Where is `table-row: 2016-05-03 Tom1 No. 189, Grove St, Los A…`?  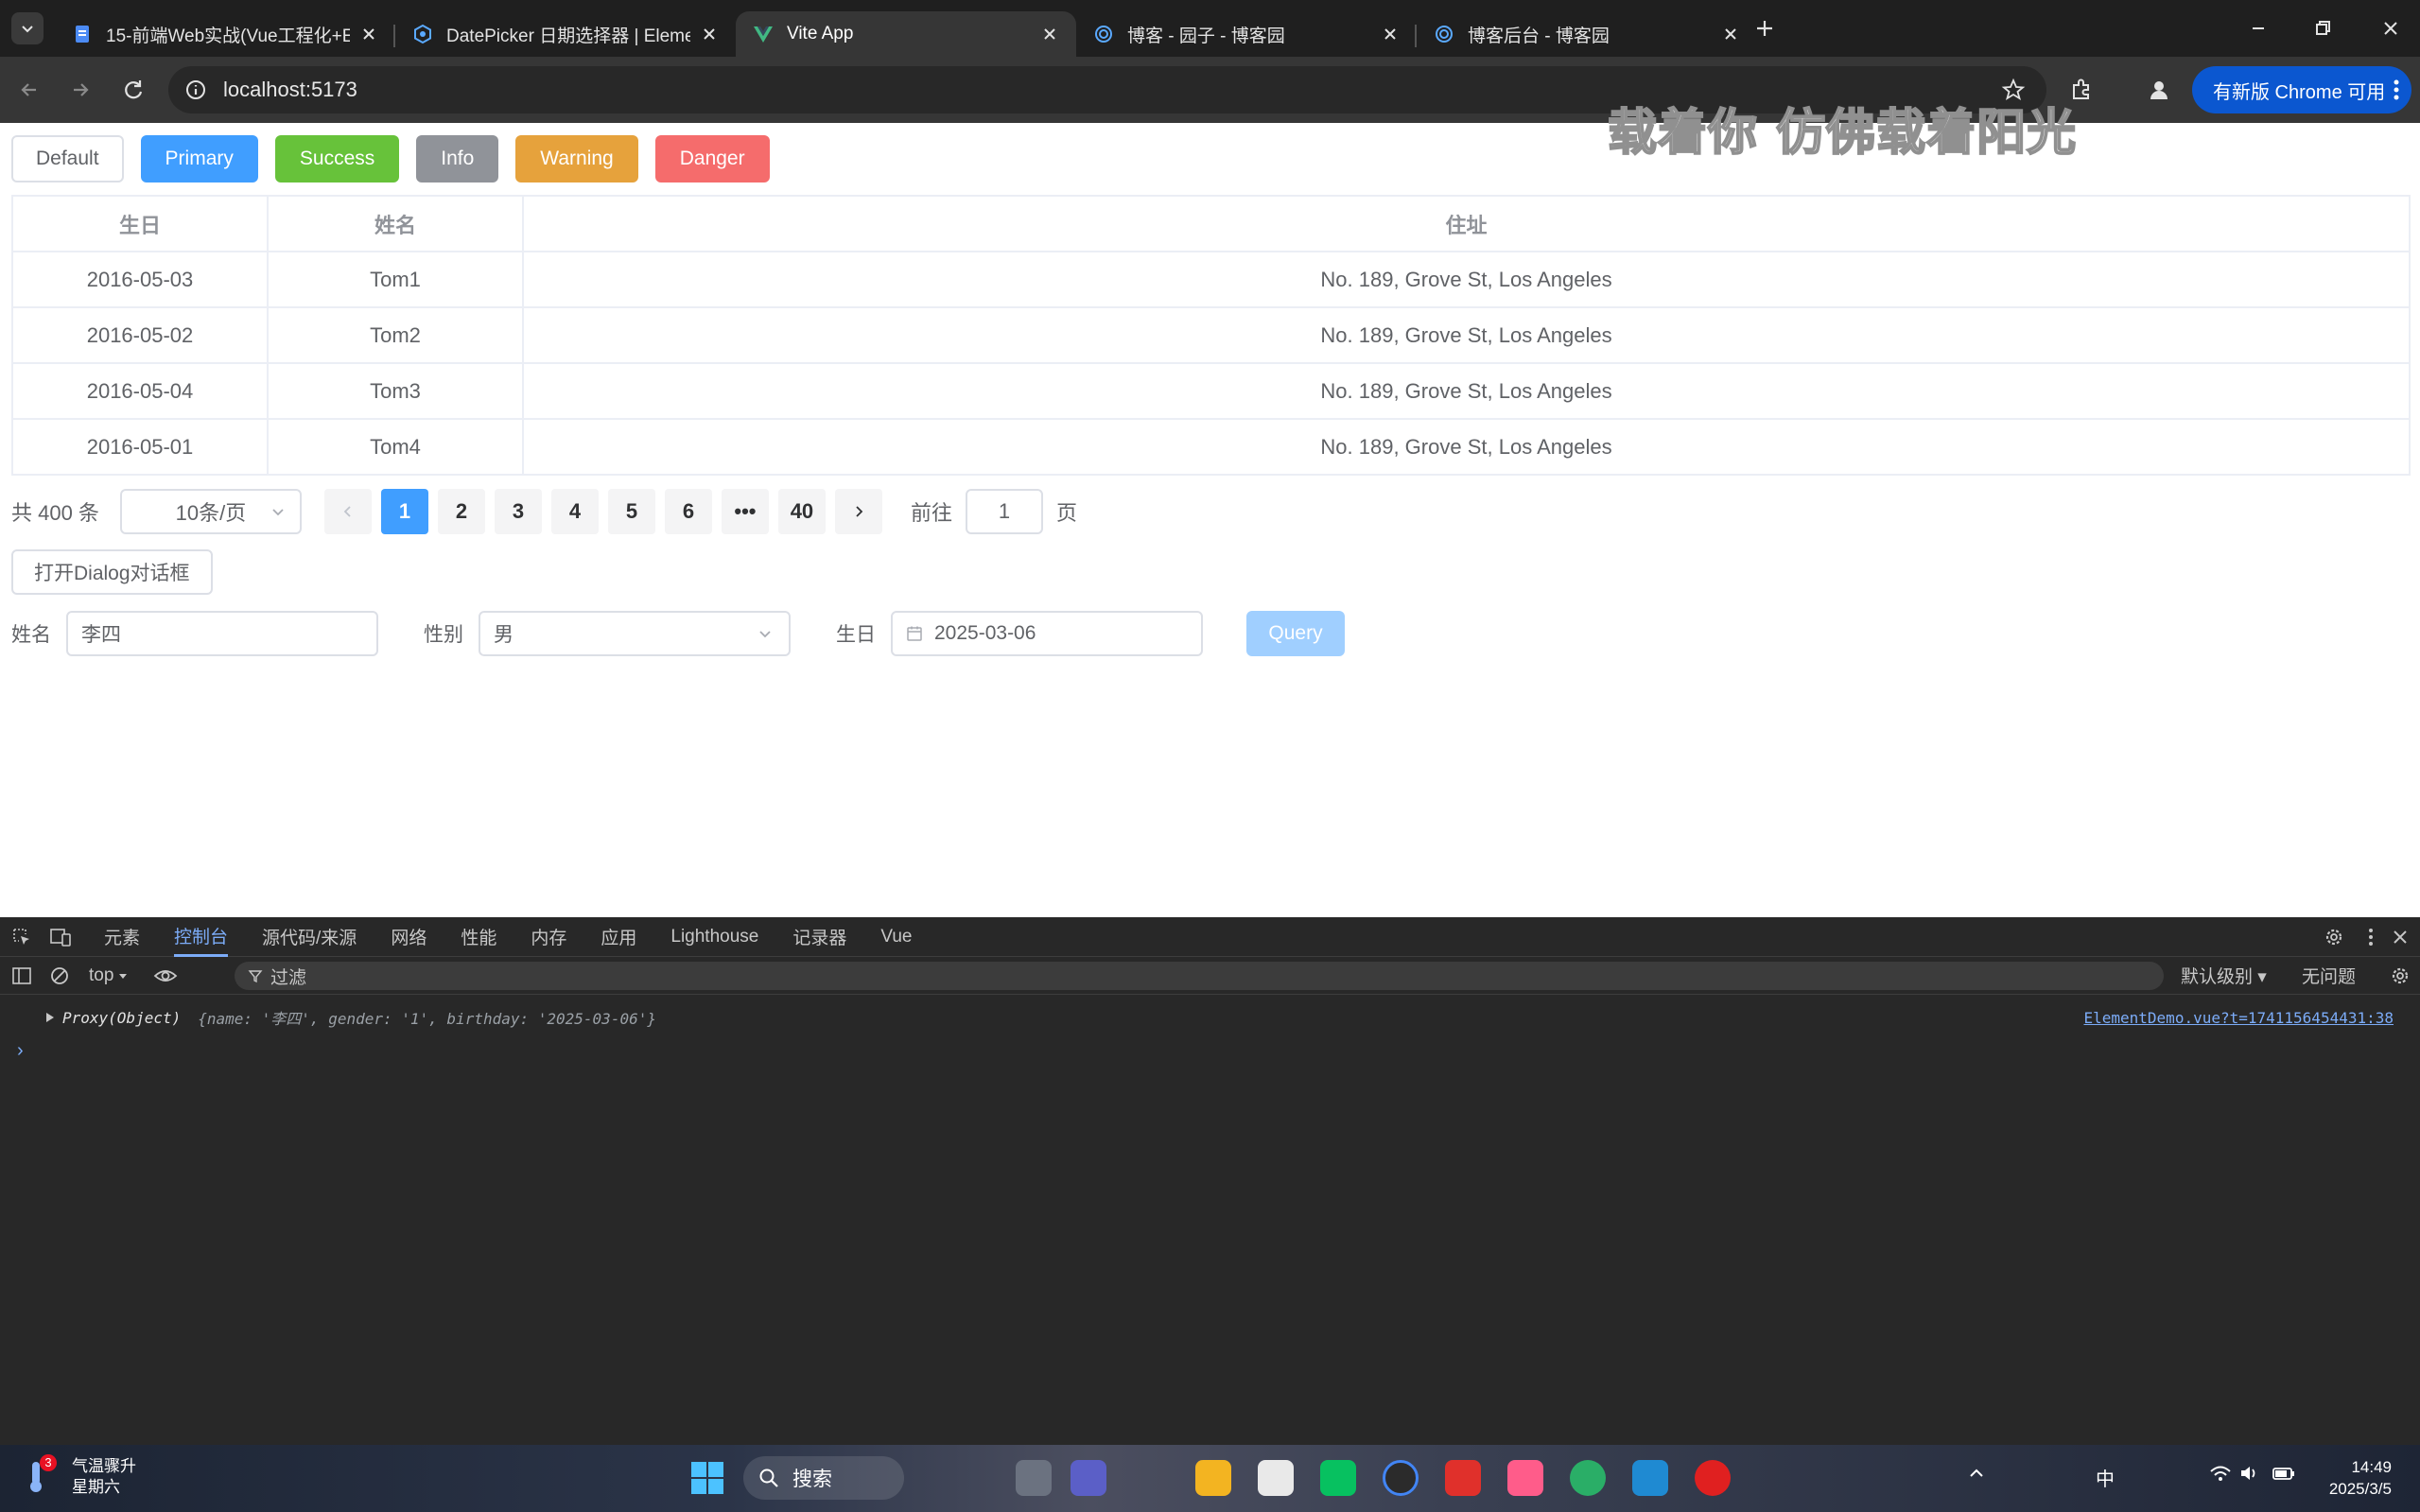
table-row: 2016-05-03 Tom1 No. 189, Grove St, Los A… is located at coordinates (1212, 280).